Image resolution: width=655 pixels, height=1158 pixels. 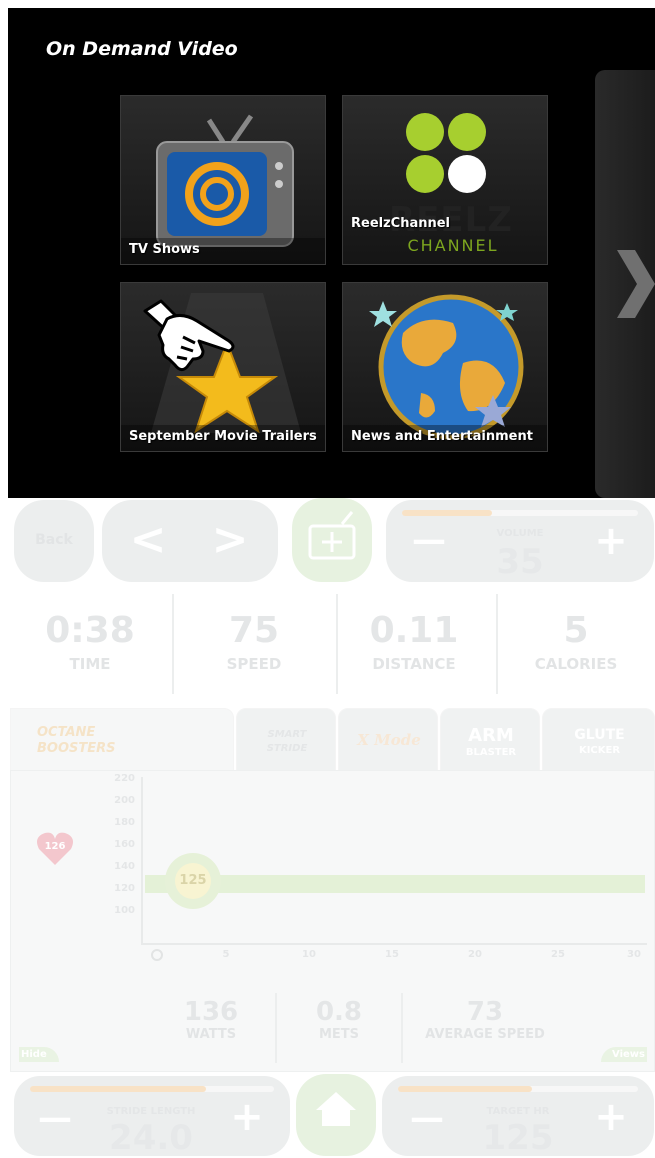 I want to click on tab-arm-blaster: ARM BLASTER, so click(x=490, y=740).